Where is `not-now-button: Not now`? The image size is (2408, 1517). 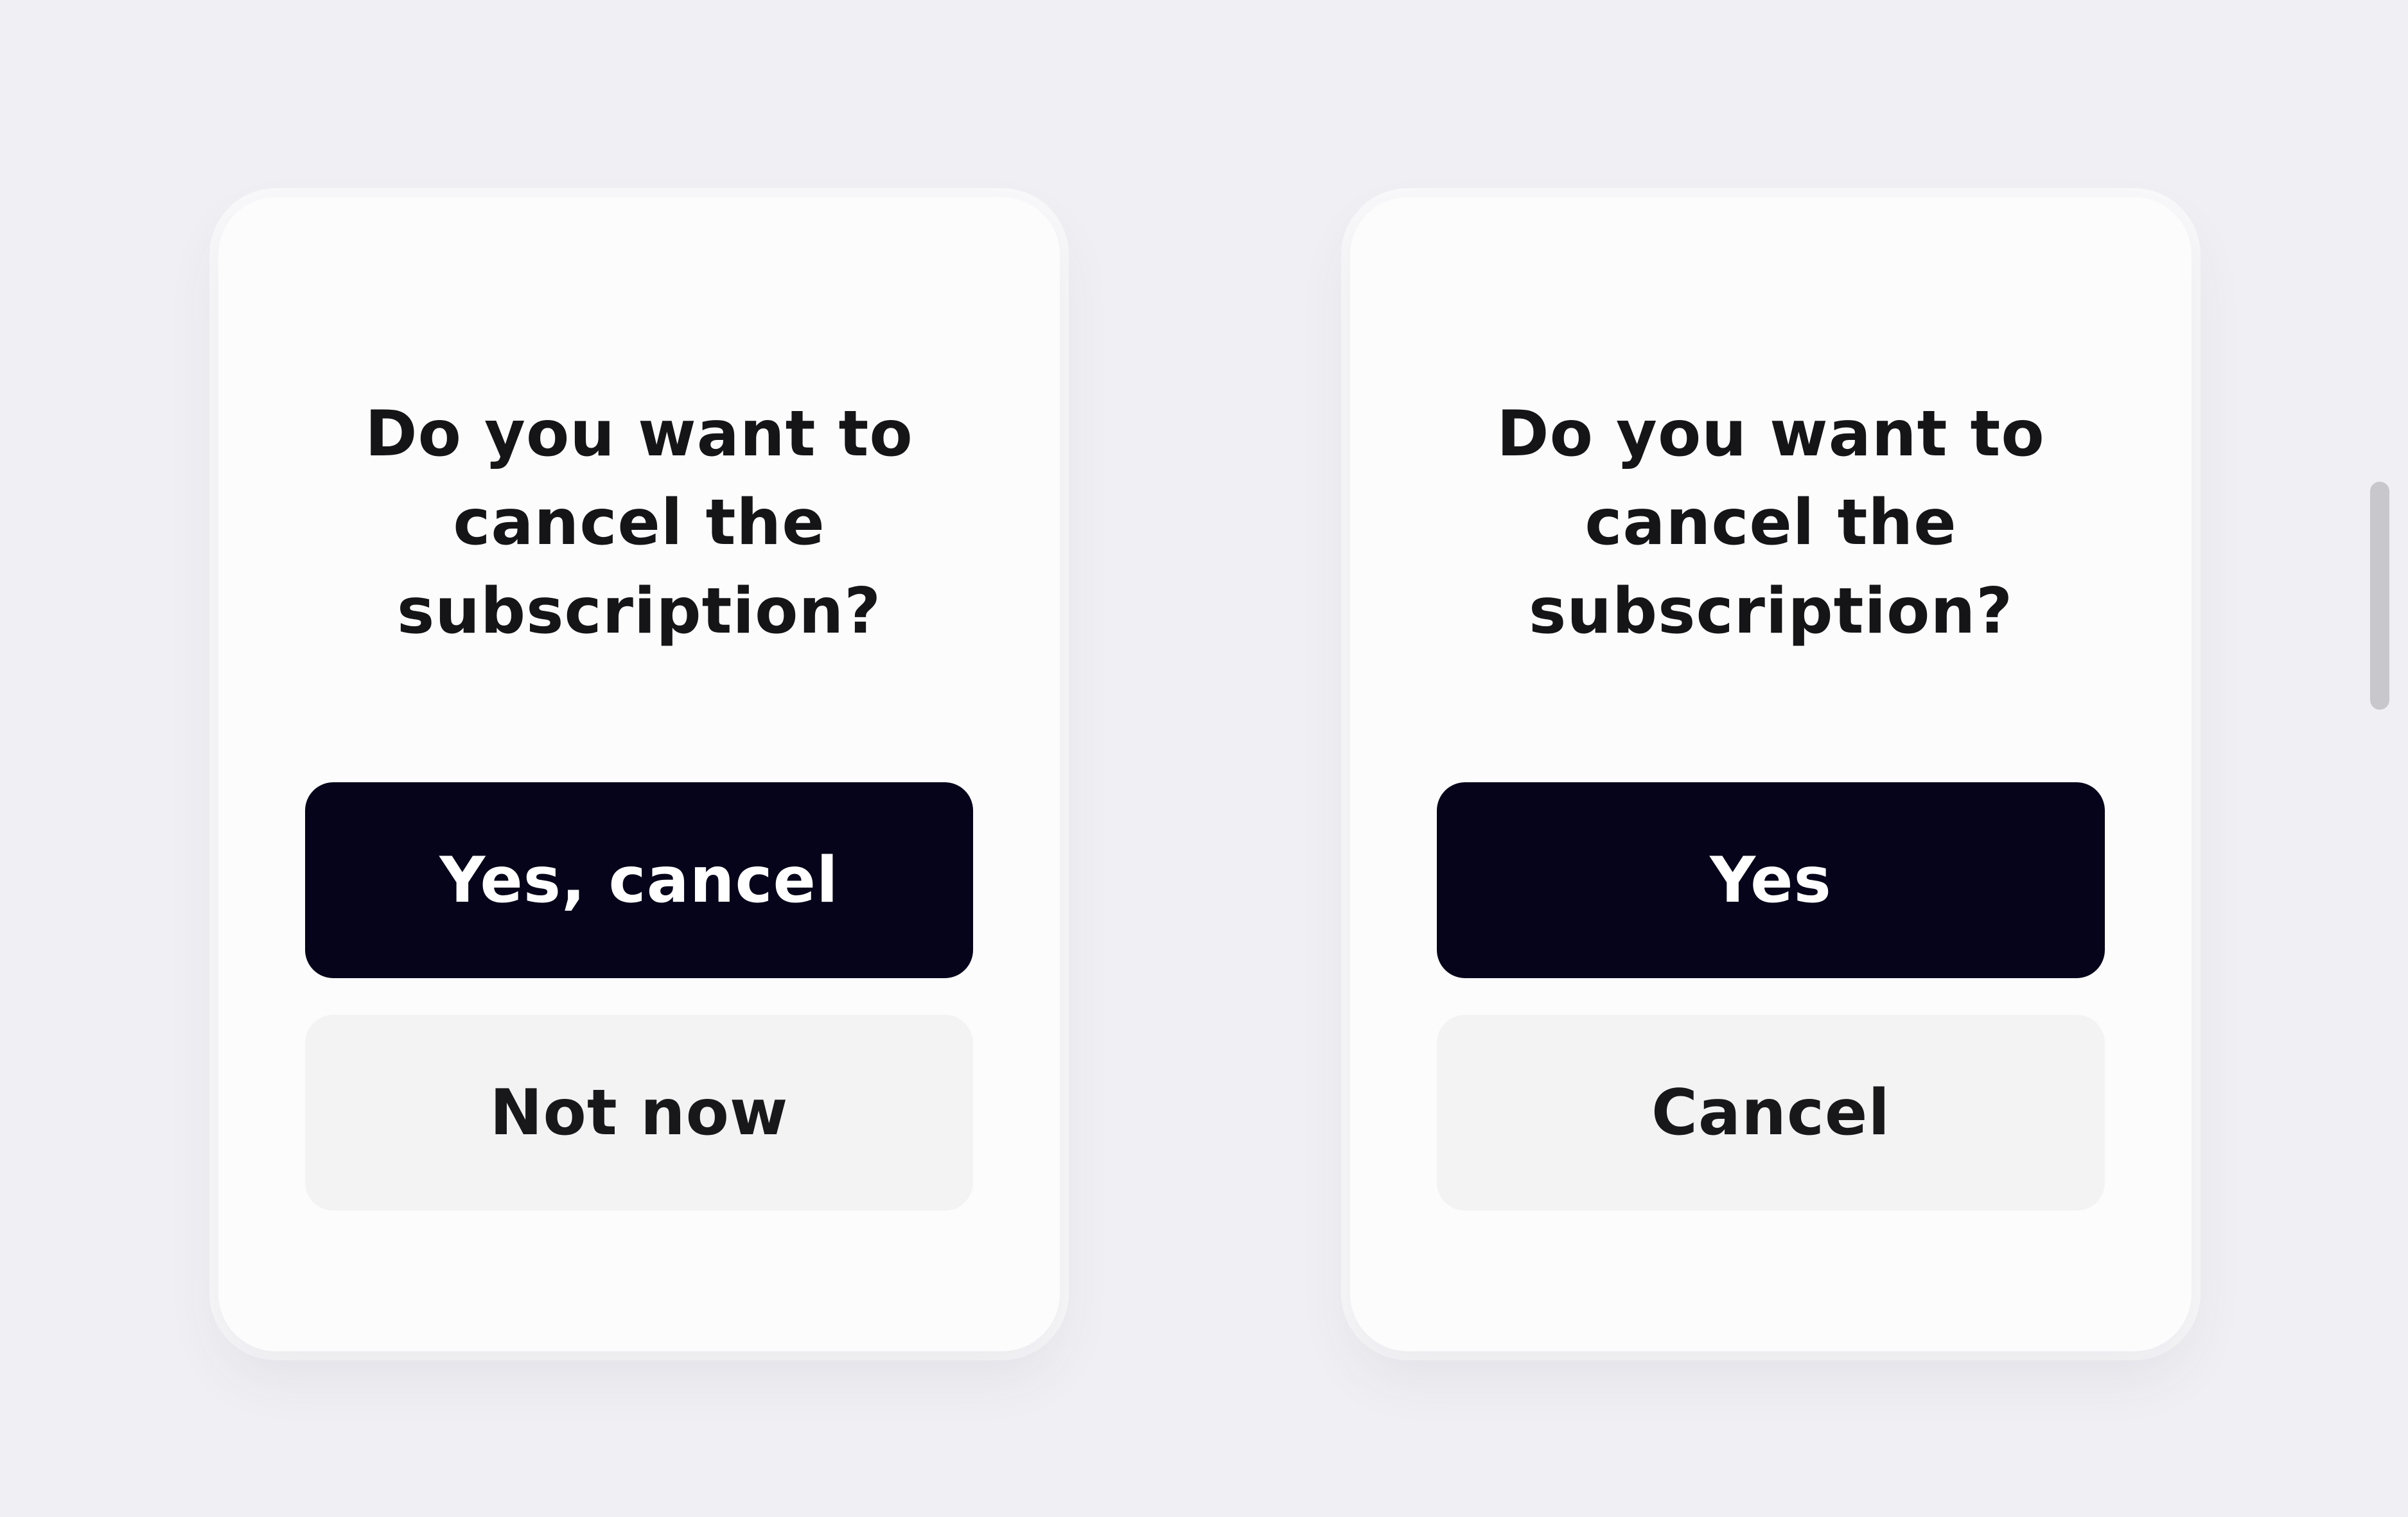 not-now-button: Not now is located at coordinates (639, 1113).